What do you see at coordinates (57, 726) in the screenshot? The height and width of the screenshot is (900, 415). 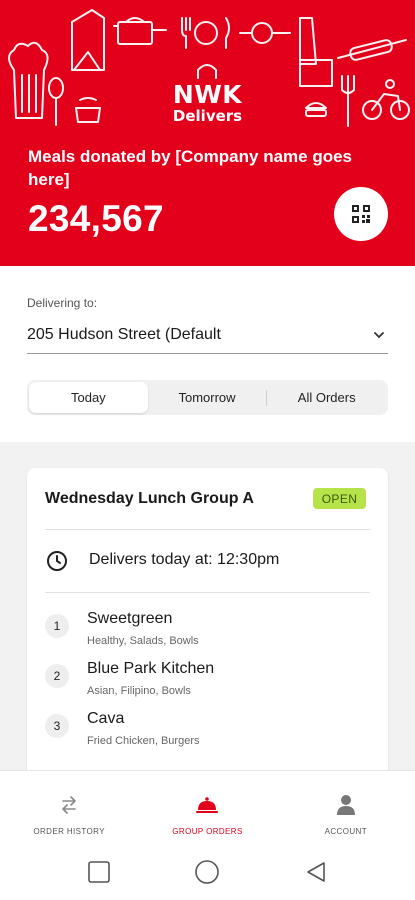 I see `restaurant-number: 3` at bounding box center [57, 726].